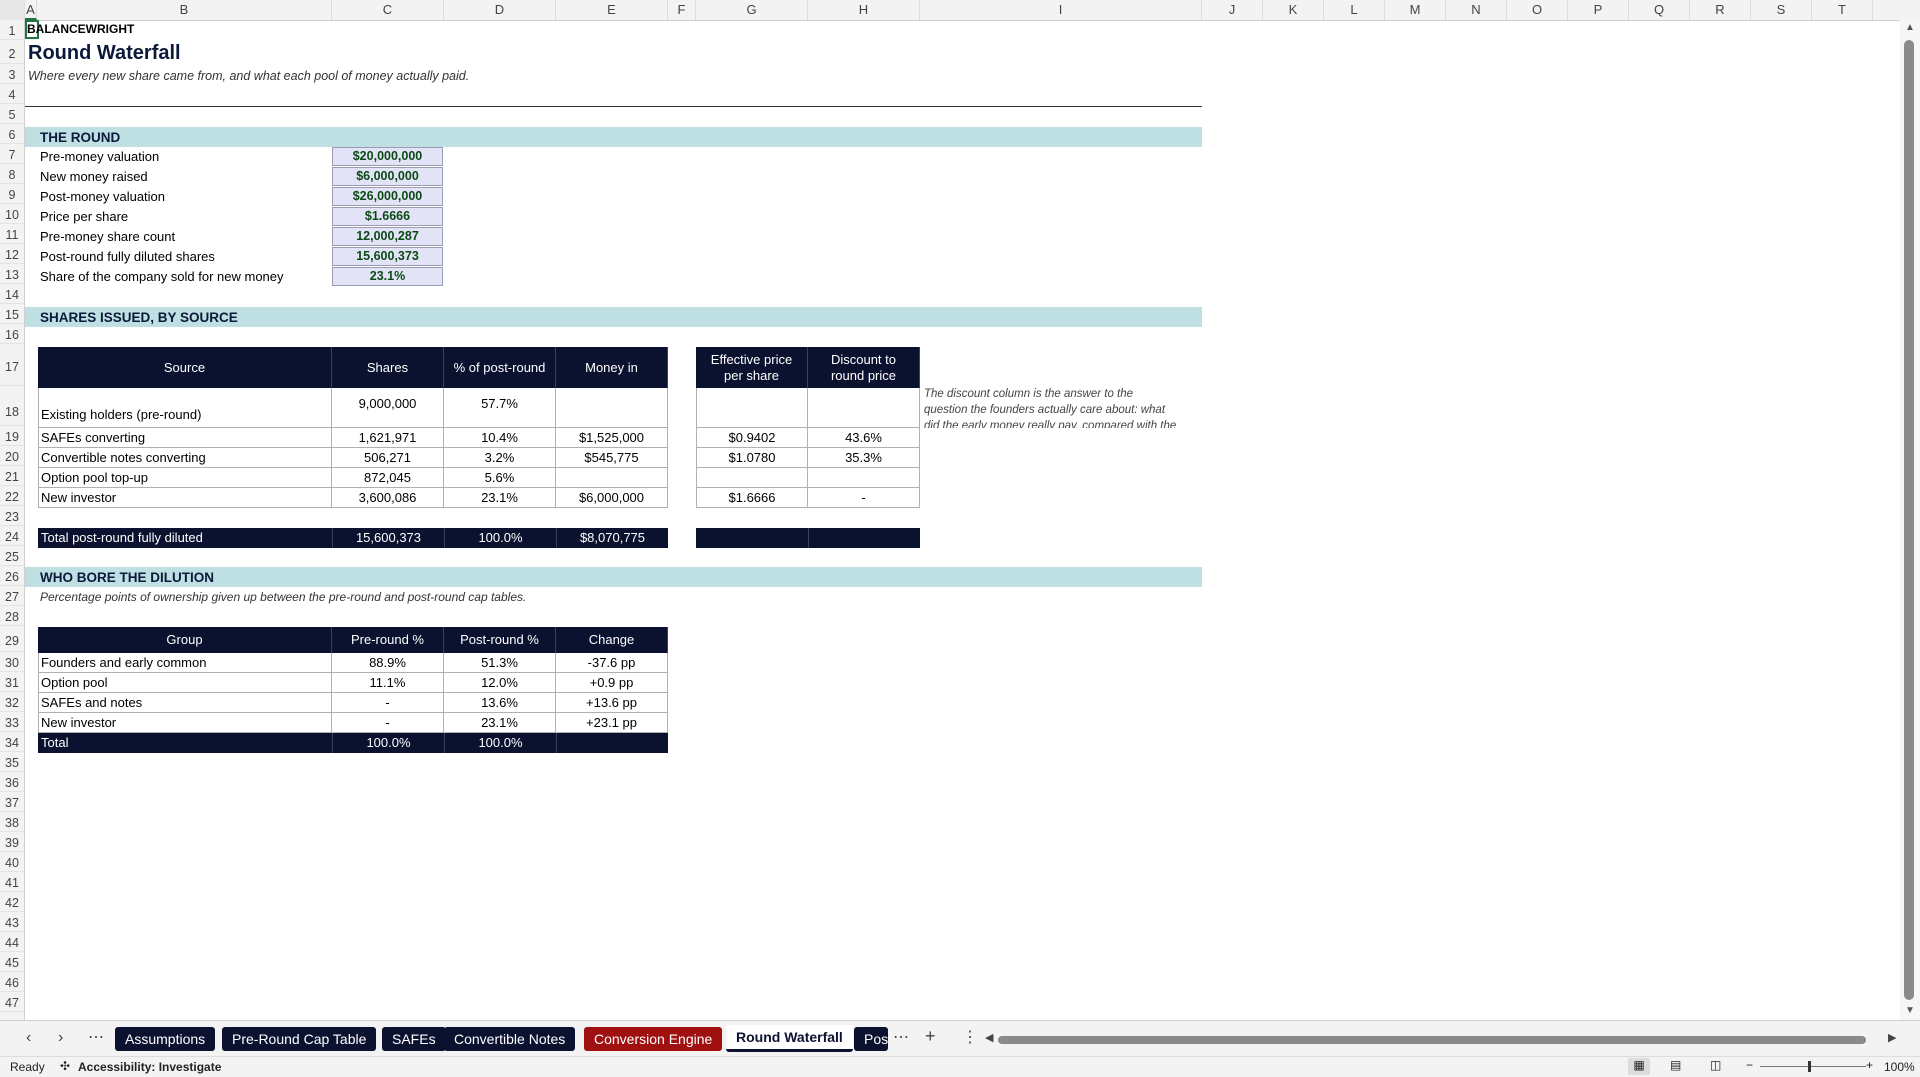 This screenshot has height=1077, width=1920. Describe the element at coordinates (1061, 10) in the screenshot. I see `column-header-i: I` at that location.